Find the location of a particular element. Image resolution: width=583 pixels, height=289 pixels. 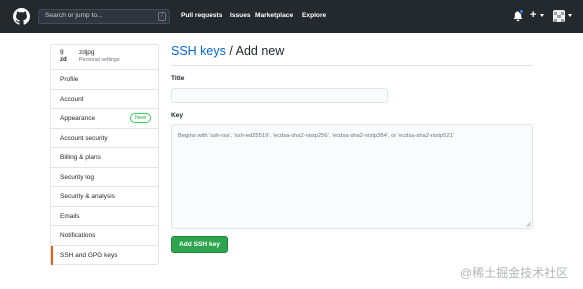

new-badge: New is located at coordinates (140, 118).